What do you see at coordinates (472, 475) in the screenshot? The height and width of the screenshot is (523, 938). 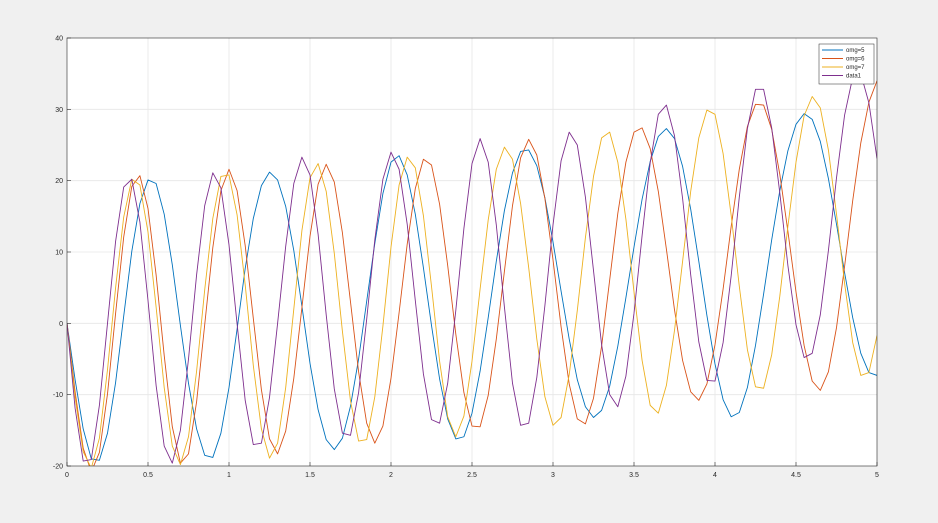 I see `x-tick-label: 2.5` at bounding box center [472, 475].